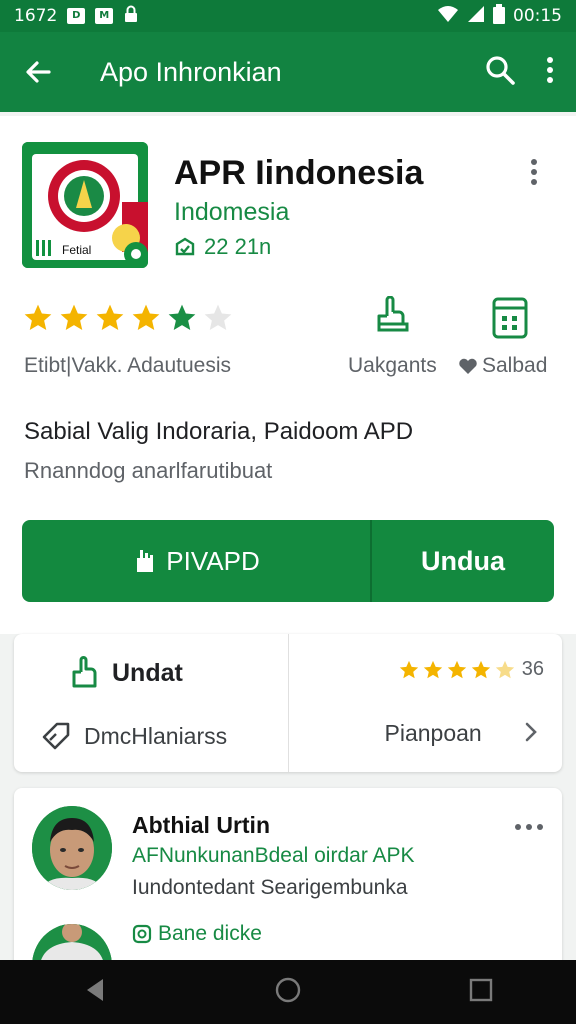  What do you see at coordinates (448, 16) in the screenshot?
I see `wifi-icon` at bounding box center [448, 16].